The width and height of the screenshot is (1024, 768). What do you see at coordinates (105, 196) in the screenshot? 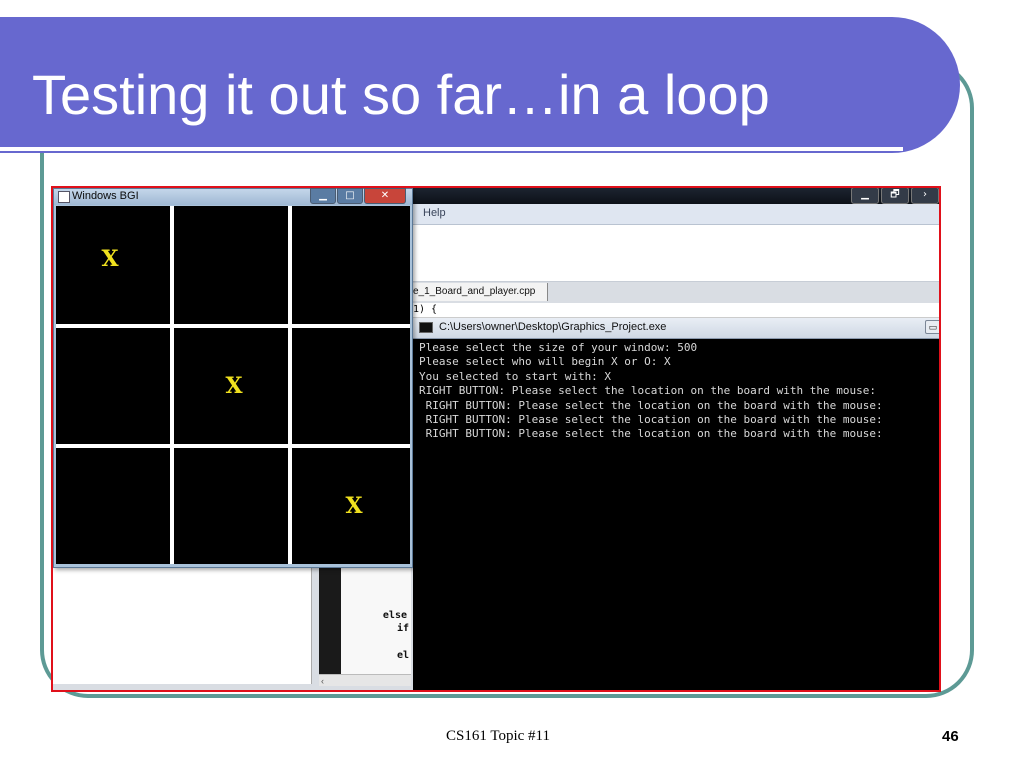
I see `bgi-title: Windows BGI` at bounding box center [105, 196].